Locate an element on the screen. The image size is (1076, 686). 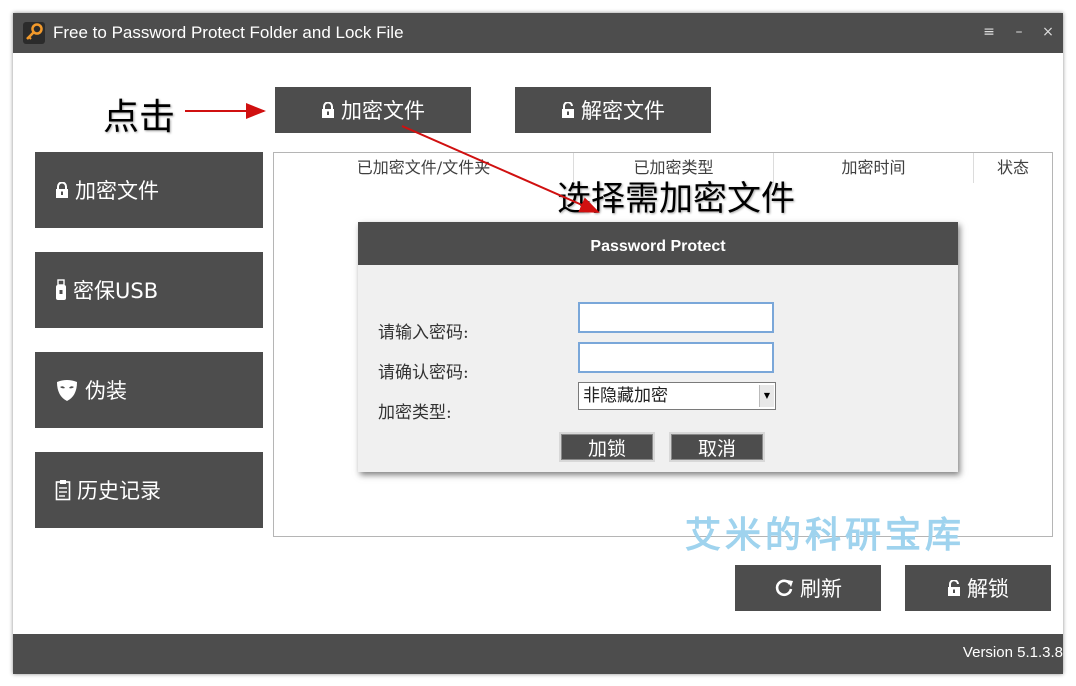
dropdown-arrow-icon: ▼ is located at coordinates (766, 396).